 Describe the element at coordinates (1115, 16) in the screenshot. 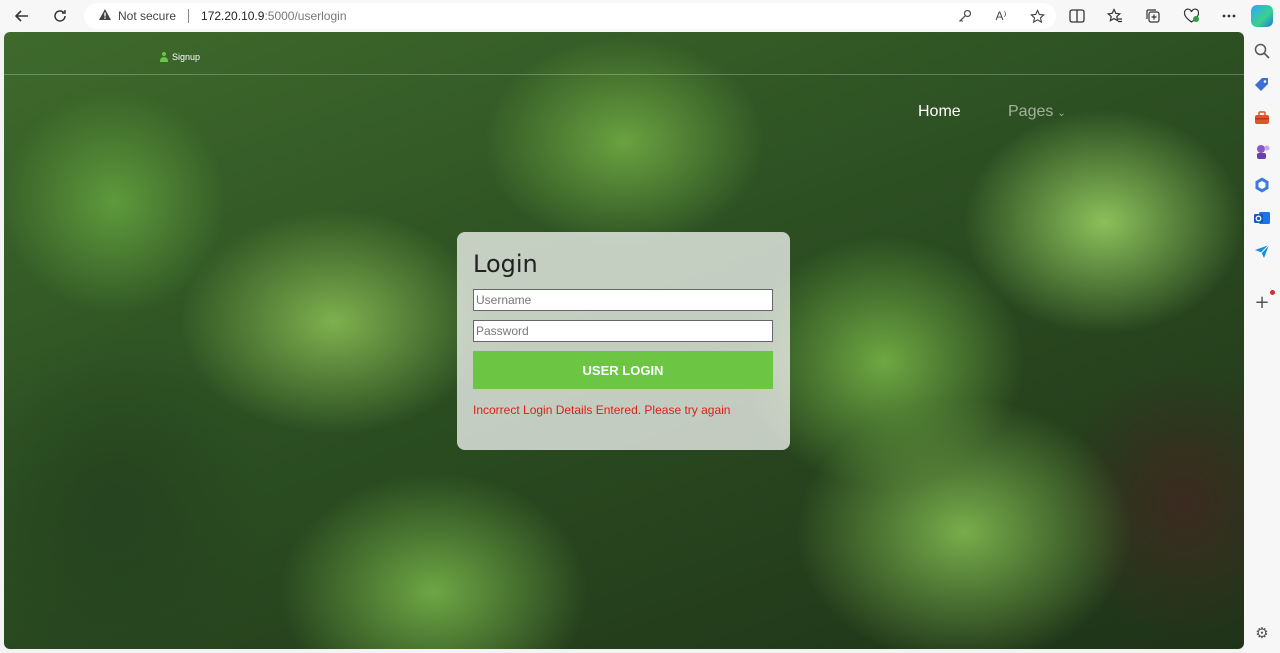

I see `favorites-icon` at that location.